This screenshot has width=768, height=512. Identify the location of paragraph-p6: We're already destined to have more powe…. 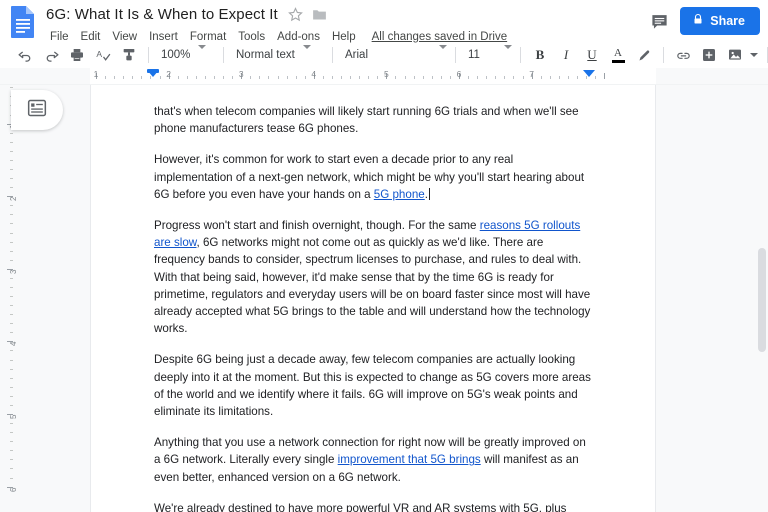
(374, 506).